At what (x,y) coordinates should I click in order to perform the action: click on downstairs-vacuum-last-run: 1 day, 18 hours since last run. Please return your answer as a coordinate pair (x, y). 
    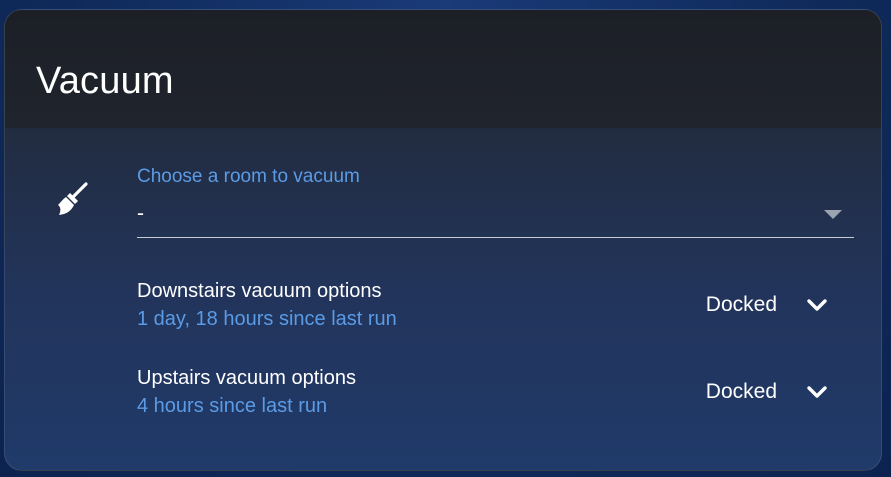
    Looking at the image, I should click on (267, 319).